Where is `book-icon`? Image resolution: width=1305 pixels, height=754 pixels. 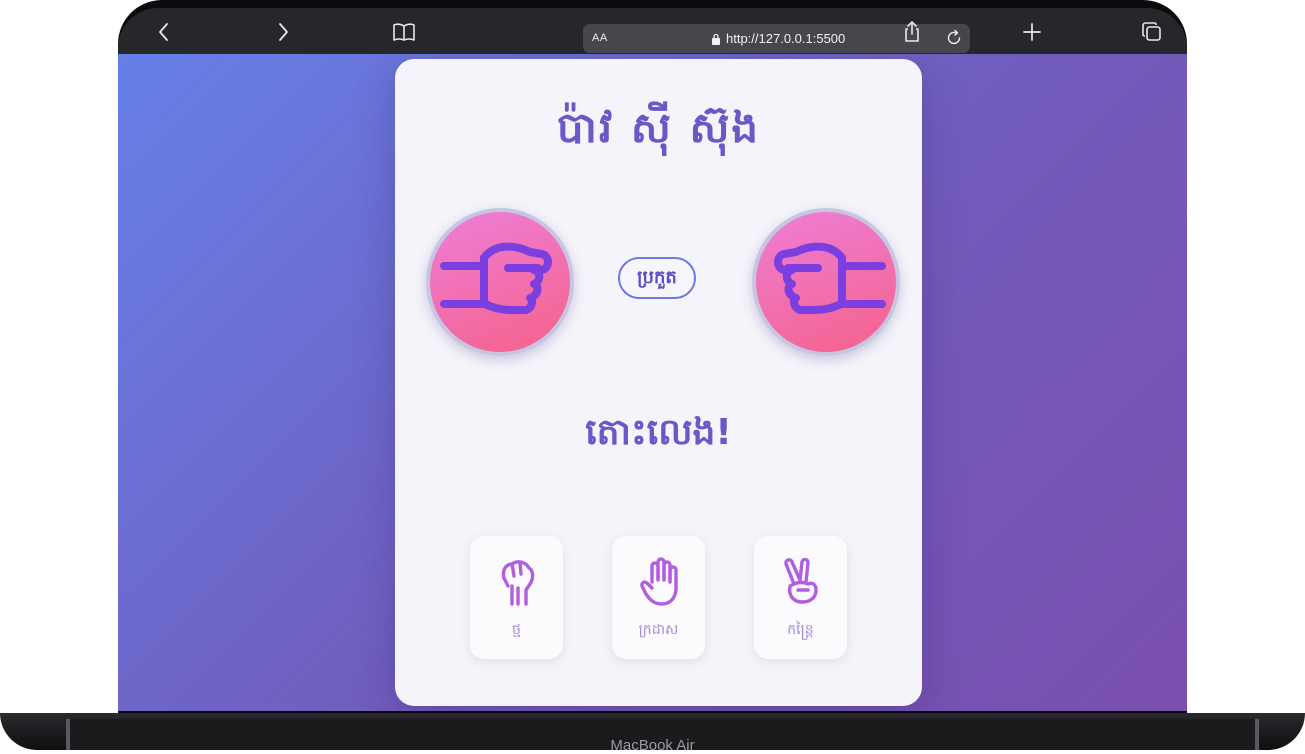 book-icon is located at coordinates (404, 32).